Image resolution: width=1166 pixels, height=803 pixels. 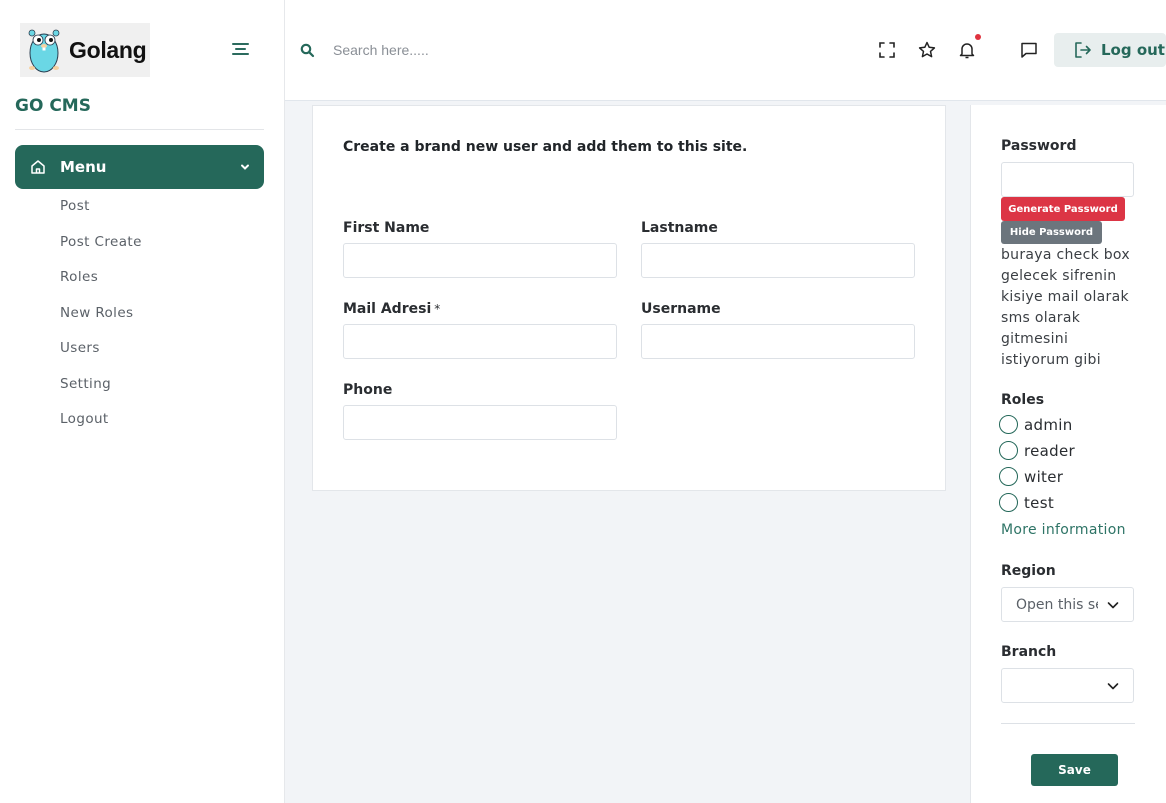 I want to click on username-input, so click(x=778, y=341).